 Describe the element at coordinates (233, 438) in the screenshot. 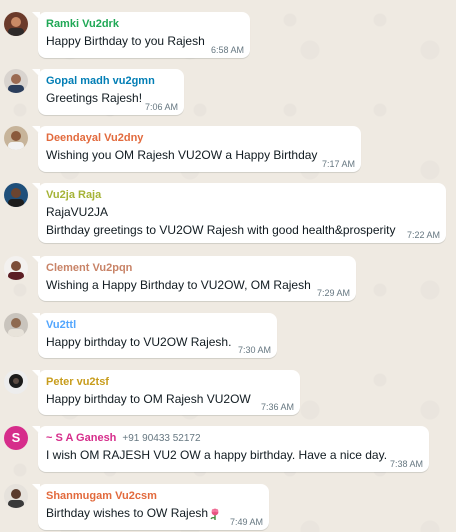

I see `sender-name: ~ S A Ganesh +91 90433 52172` at that location.